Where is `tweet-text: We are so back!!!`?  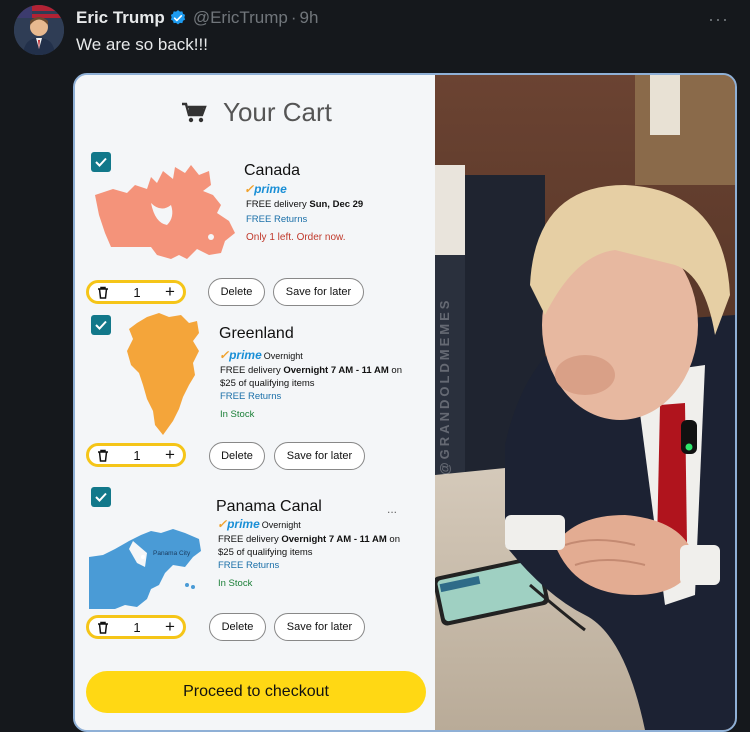 tweet-text: We are so back!!! is located at coordinates (142, 44).